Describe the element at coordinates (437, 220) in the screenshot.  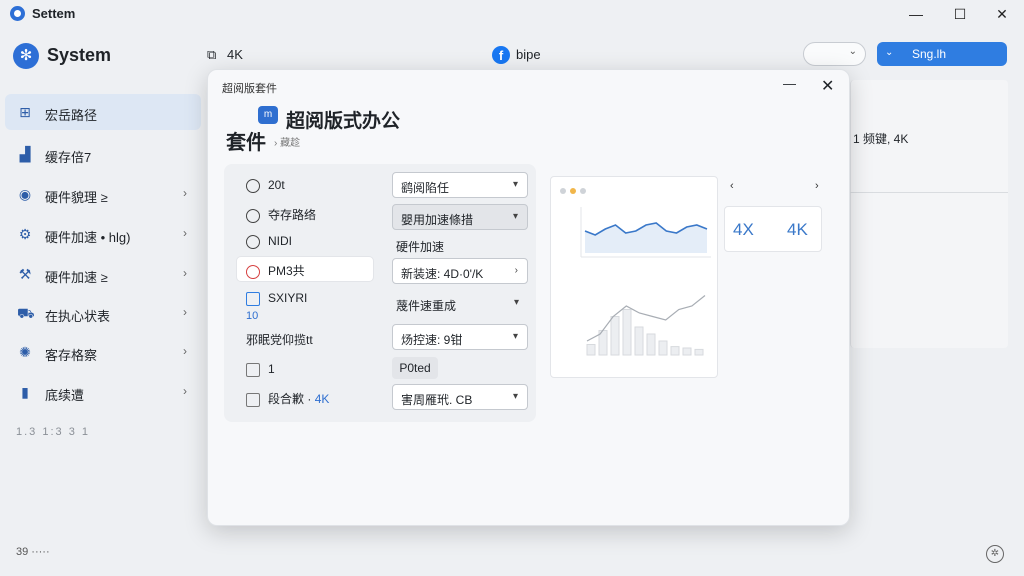
I see `select-value: 嬰用加速條措` at that location.